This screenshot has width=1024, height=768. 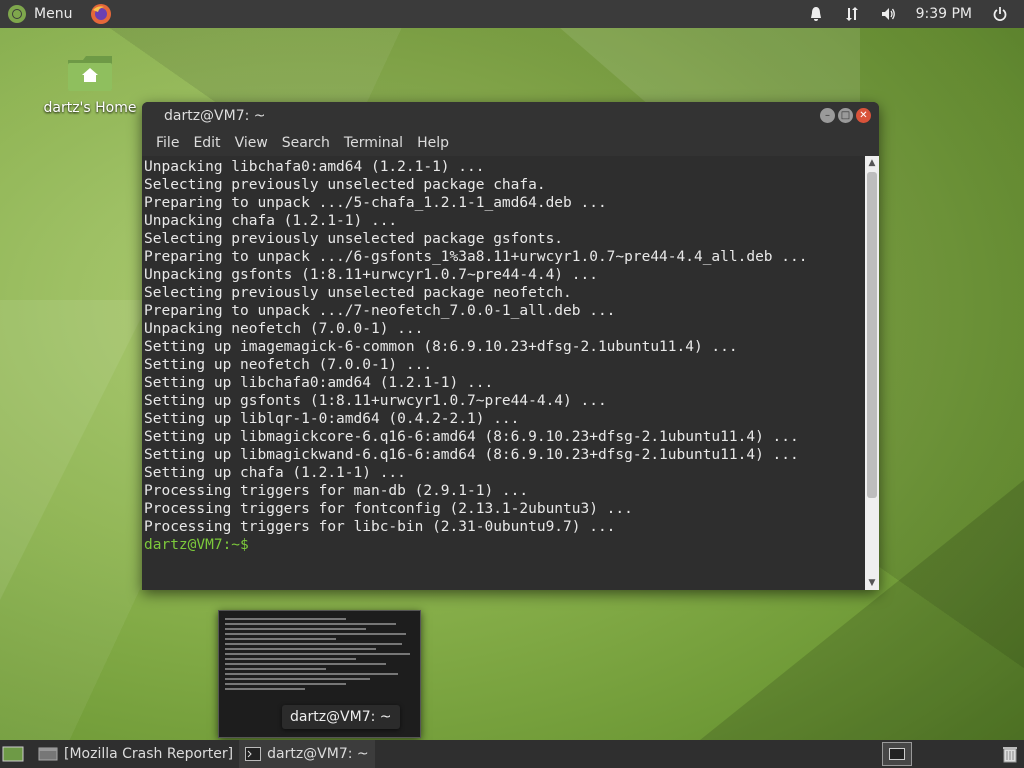 I want to click on desktop-home-folder: dartz's Home, so click(x=90, y=85).